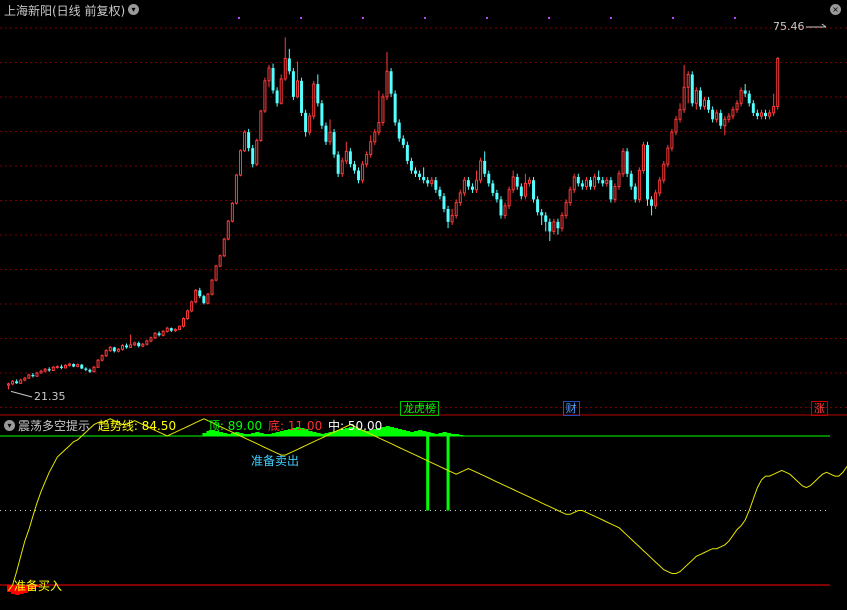  What do you see at coordinates (448, 473) in the screenshot?
I see `sell-signal-bar` at bounding box center [448, 473].